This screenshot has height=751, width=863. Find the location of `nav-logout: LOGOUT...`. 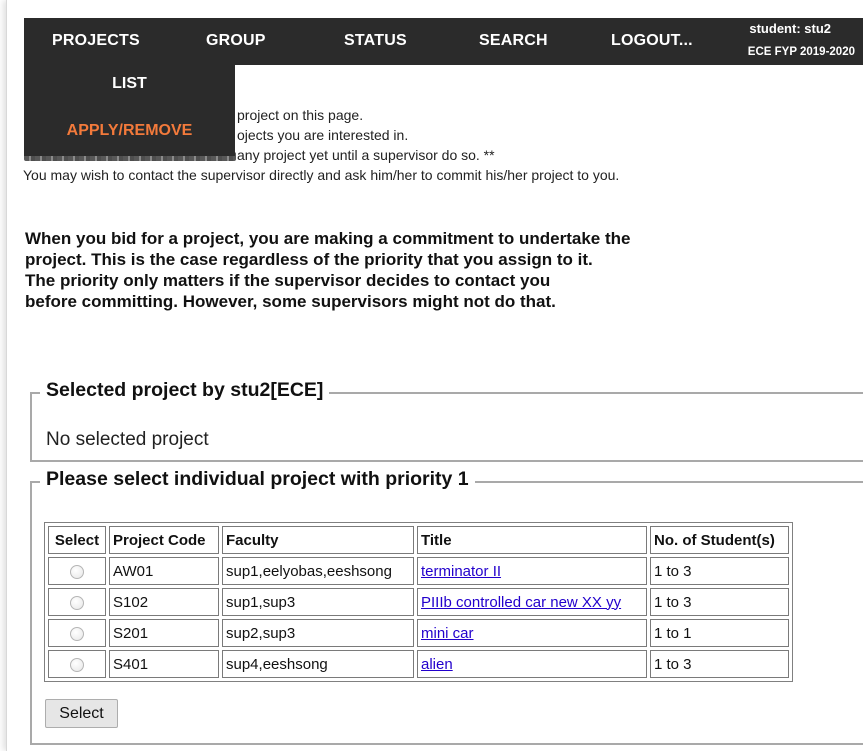

nav-logout: LOGOUT... is located at coordinates (652, 41).